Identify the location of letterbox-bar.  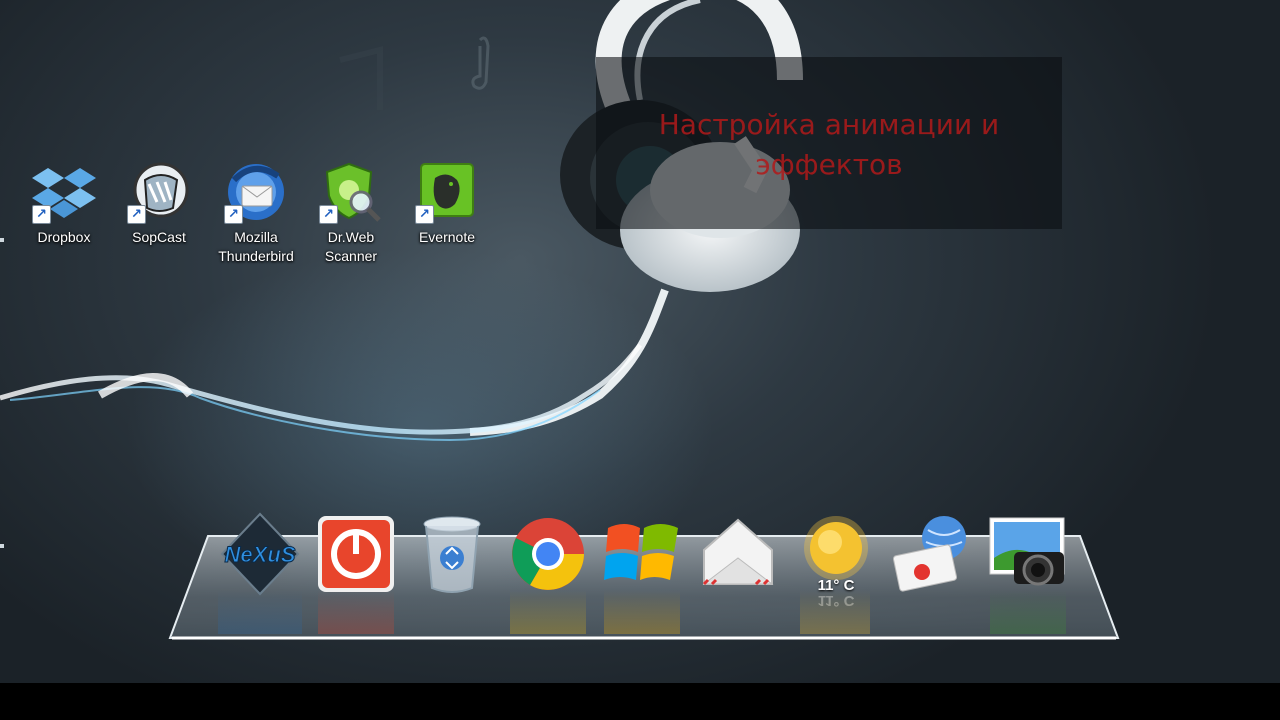
(640, 701).